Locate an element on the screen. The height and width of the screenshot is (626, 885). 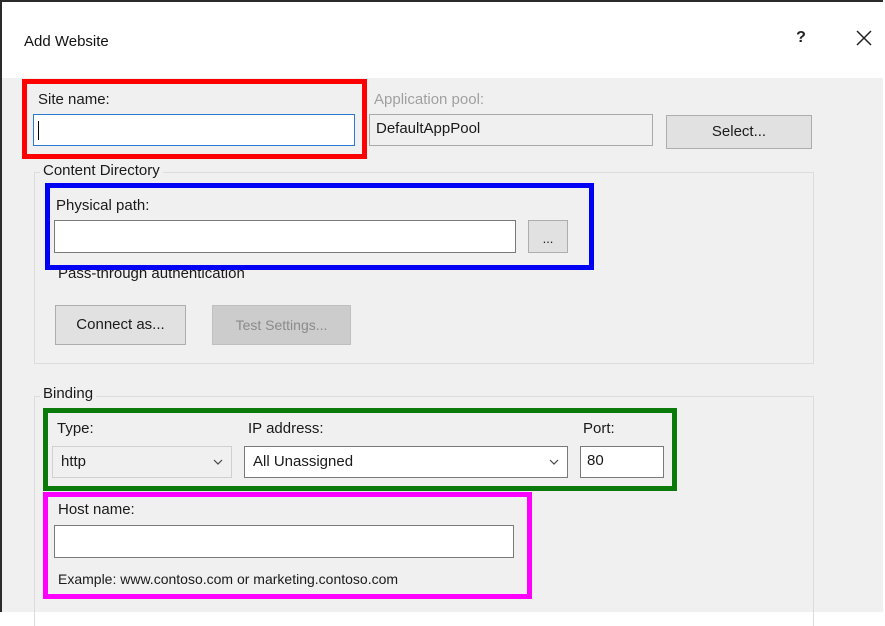
close-icon is located at coordinates (864, 38).